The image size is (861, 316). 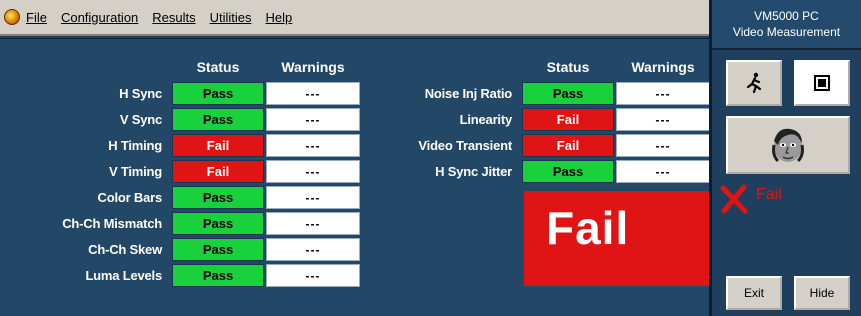 What do you see at coordinates (130, 197) in the screenshot?
I see `row-label: Color Bars` at bounding box center [130, 197].